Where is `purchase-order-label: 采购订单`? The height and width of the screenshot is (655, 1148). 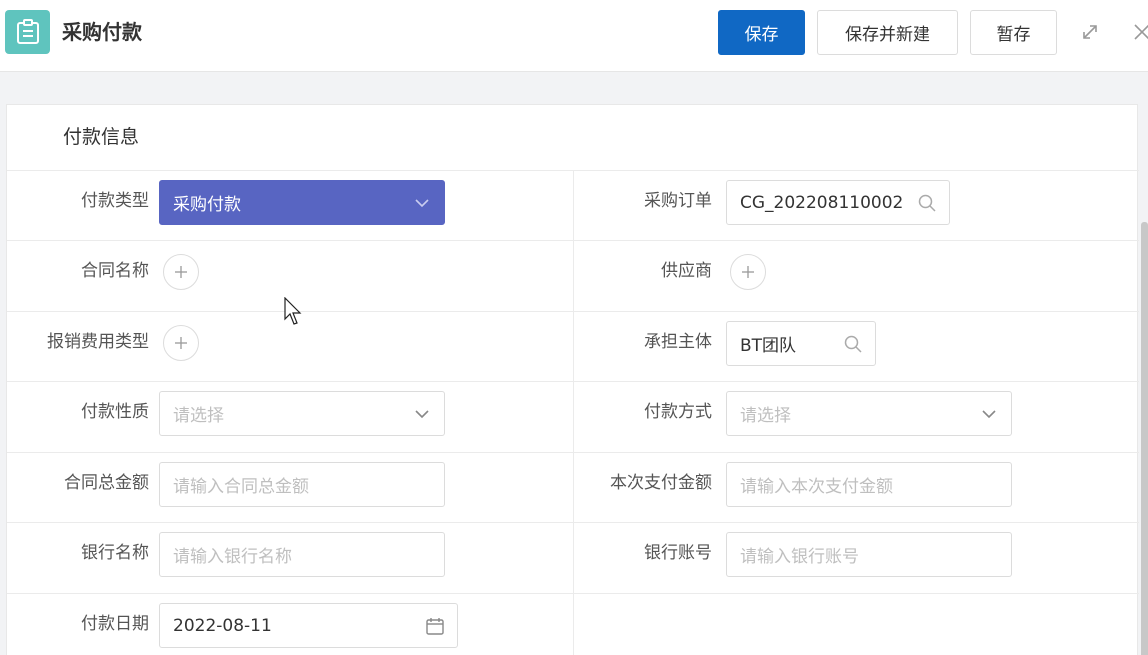 purchase-order-label: 采购订单 is located at coordinates (678, 201).